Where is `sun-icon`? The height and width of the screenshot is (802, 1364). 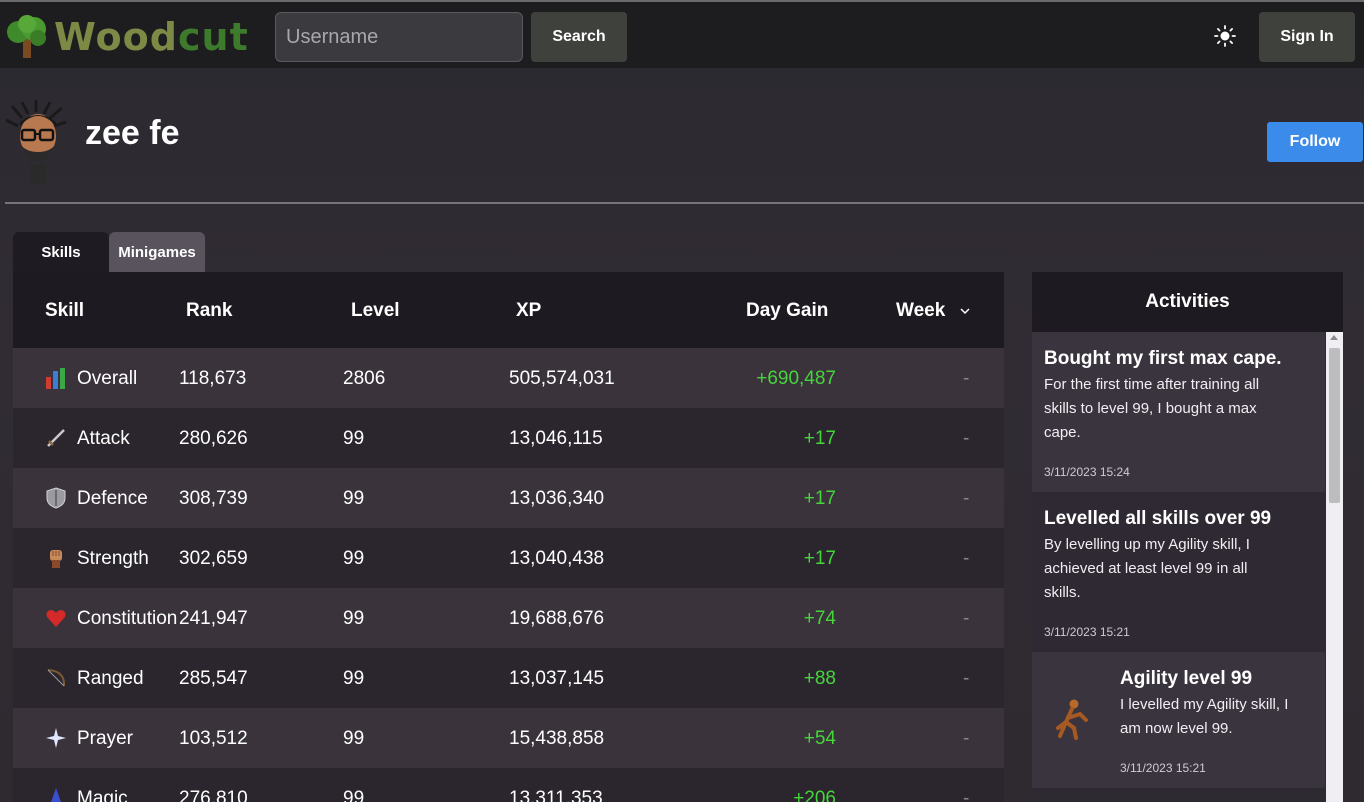
sun-icon is located at coordinates (1225, 36).